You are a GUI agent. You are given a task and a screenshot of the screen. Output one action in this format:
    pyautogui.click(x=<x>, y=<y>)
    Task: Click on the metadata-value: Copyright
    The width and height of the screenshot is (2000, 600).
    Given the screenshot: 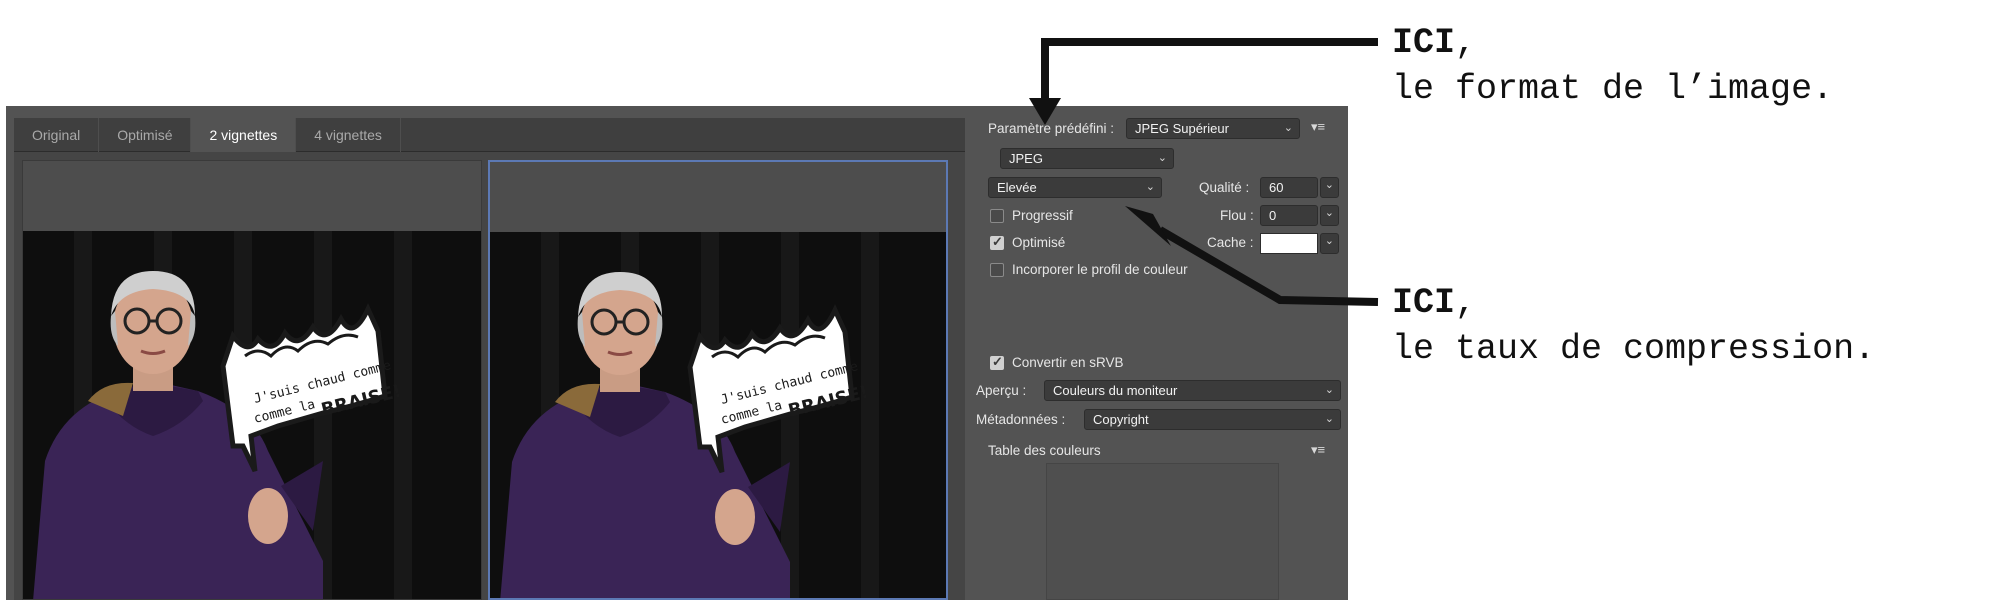 What is the action you would take?
    pyautogui.click(x=1121, y=419)
    